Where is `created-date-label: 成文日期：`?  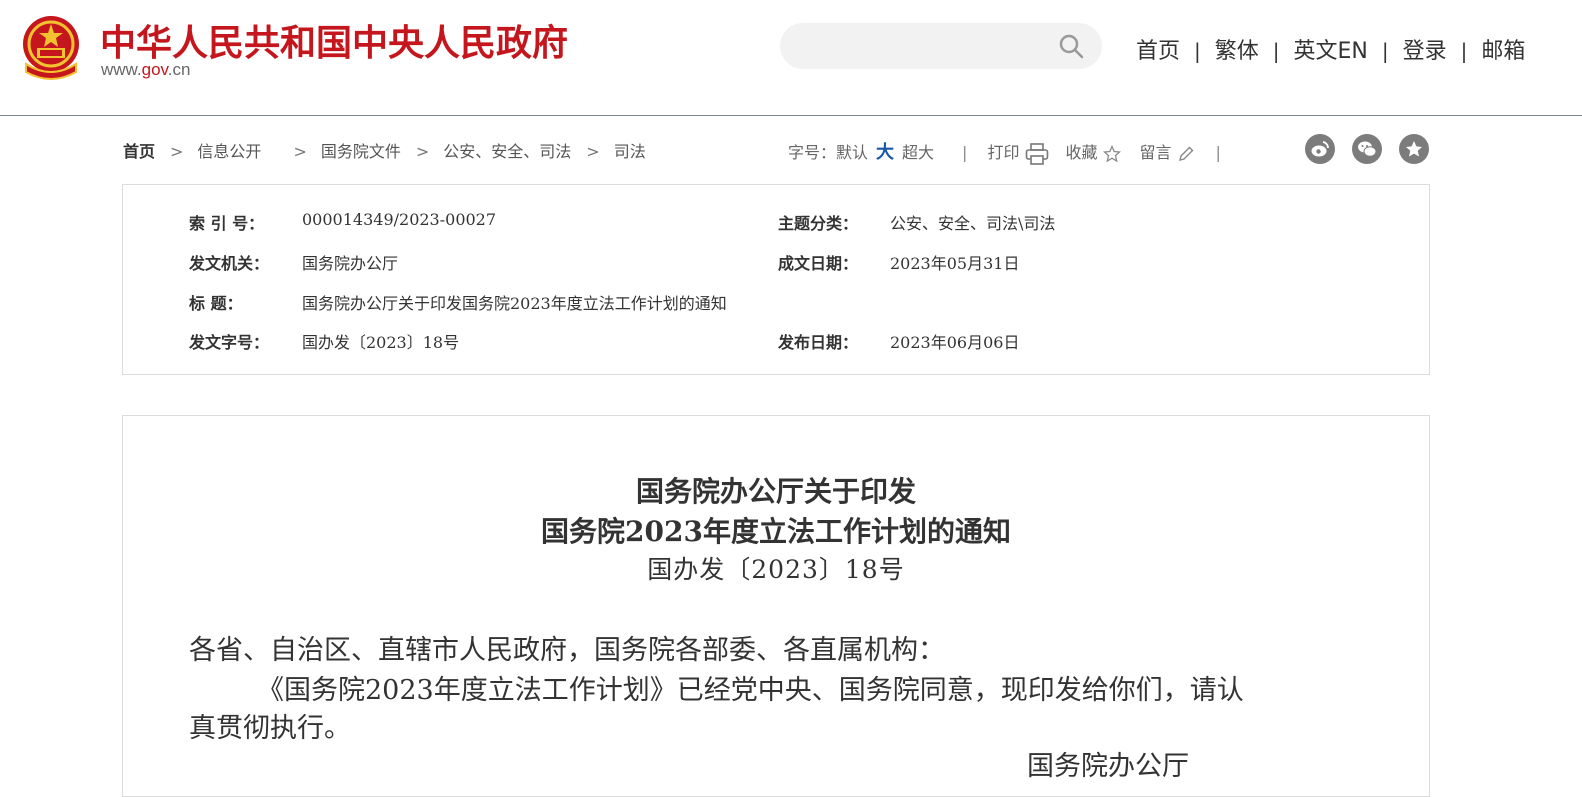 created-date-label: 成文日期： is located at coordinates (818, 263).